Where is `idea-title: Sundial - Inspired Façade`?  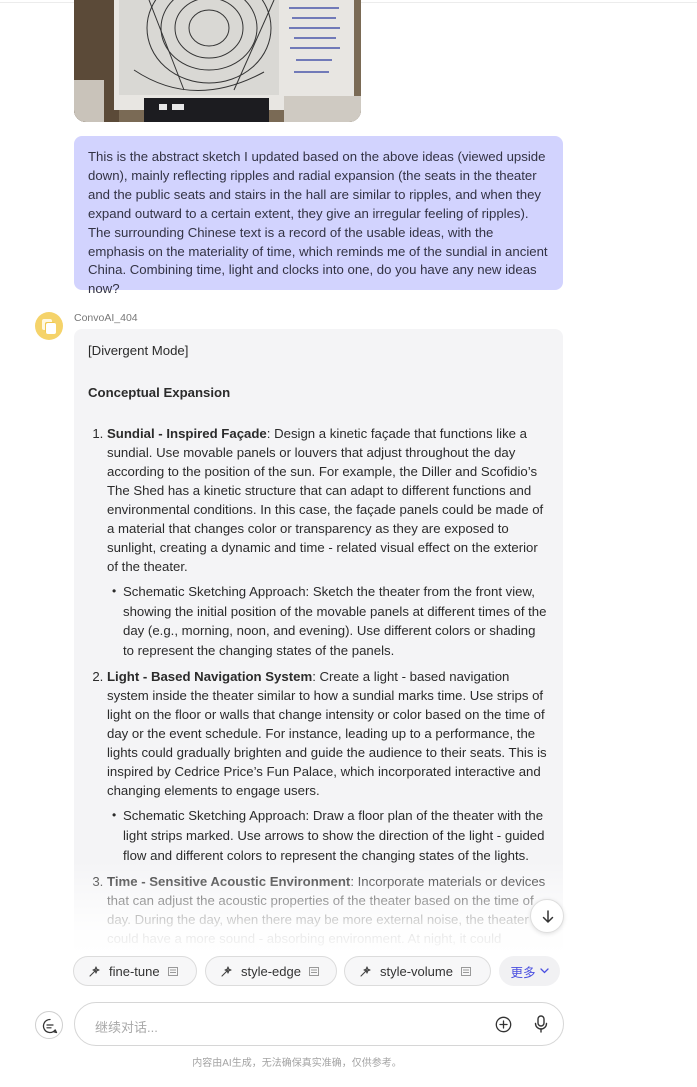 idea-title: Sundial - Inspired Façade is located at coordinates (187, 433).